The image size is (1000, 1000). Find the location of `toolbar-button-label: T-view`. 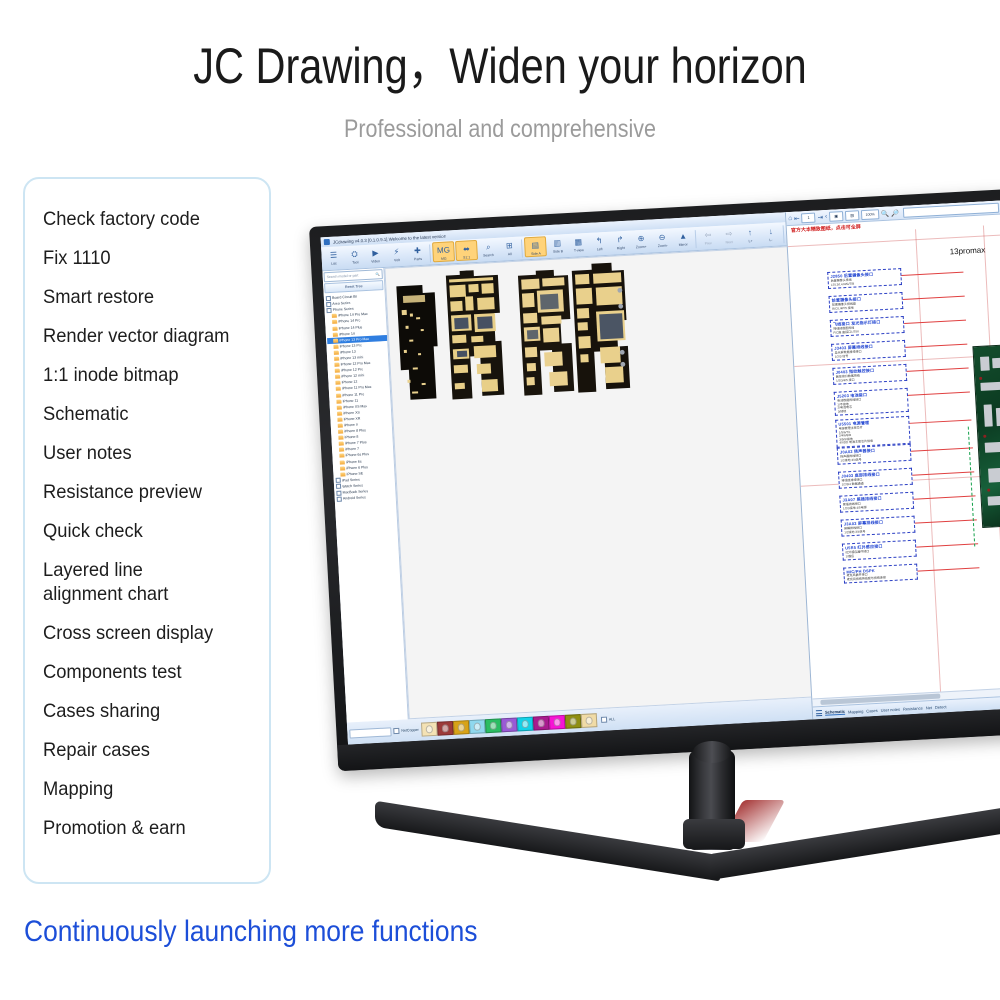

toolbar-button-label: T-view is located at coordinates (578, 250).